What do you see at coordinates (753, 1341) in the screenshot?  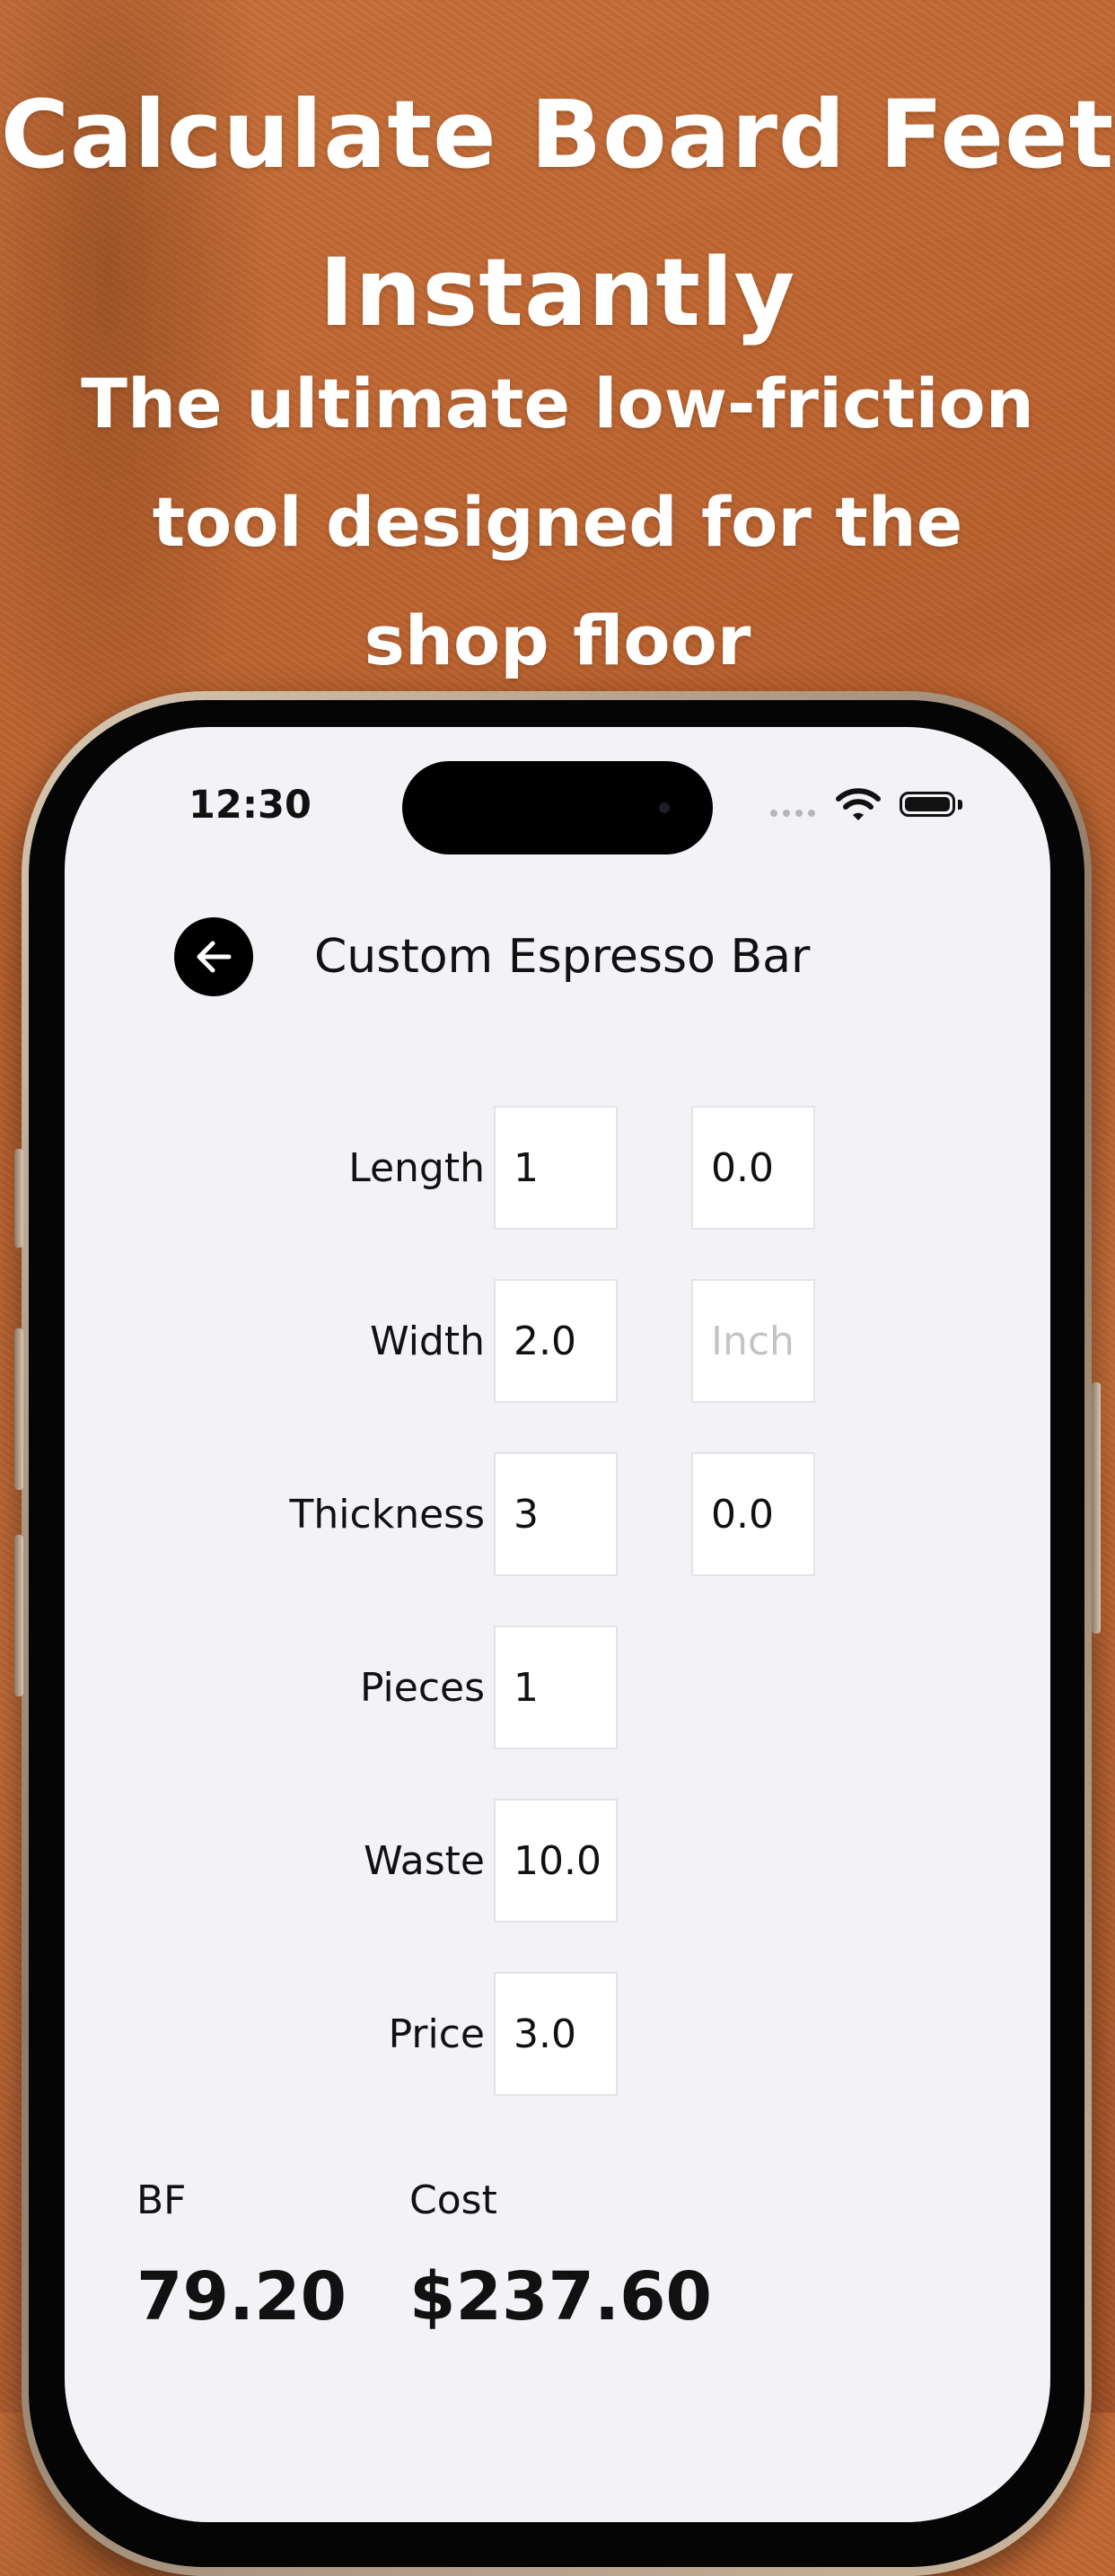 I see `width-inch-input: Inch` at bounding box center [753, 1341].